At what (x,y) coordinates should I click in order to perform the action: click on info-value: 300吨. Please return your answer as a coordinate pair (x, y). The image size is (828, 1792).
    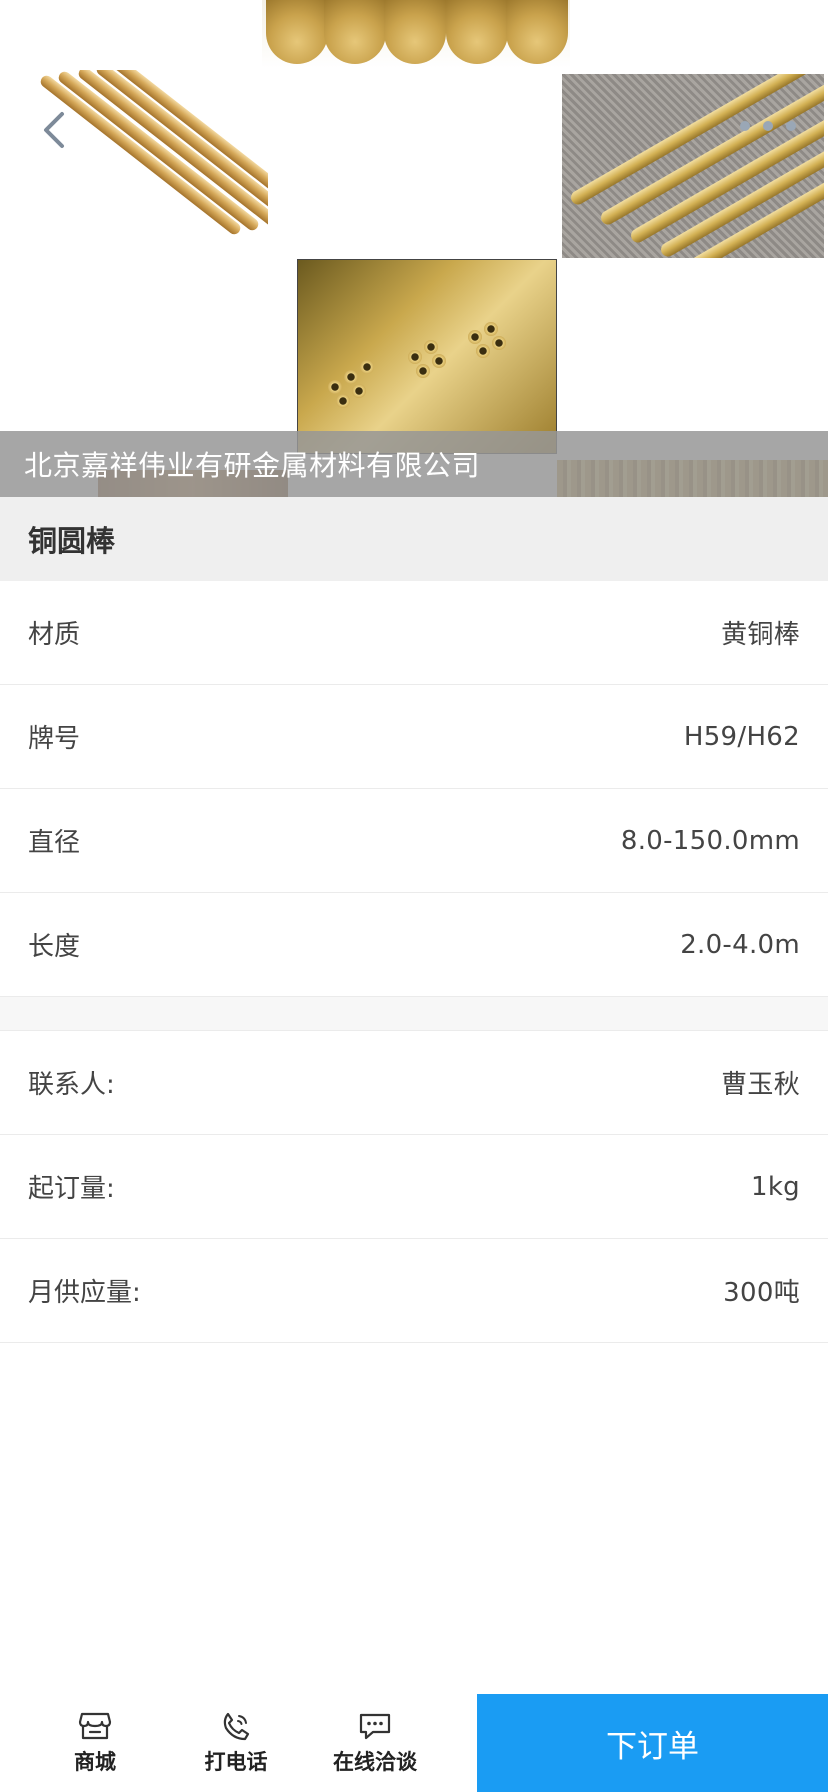
    Looking at the image, I should click on (761, 1293).